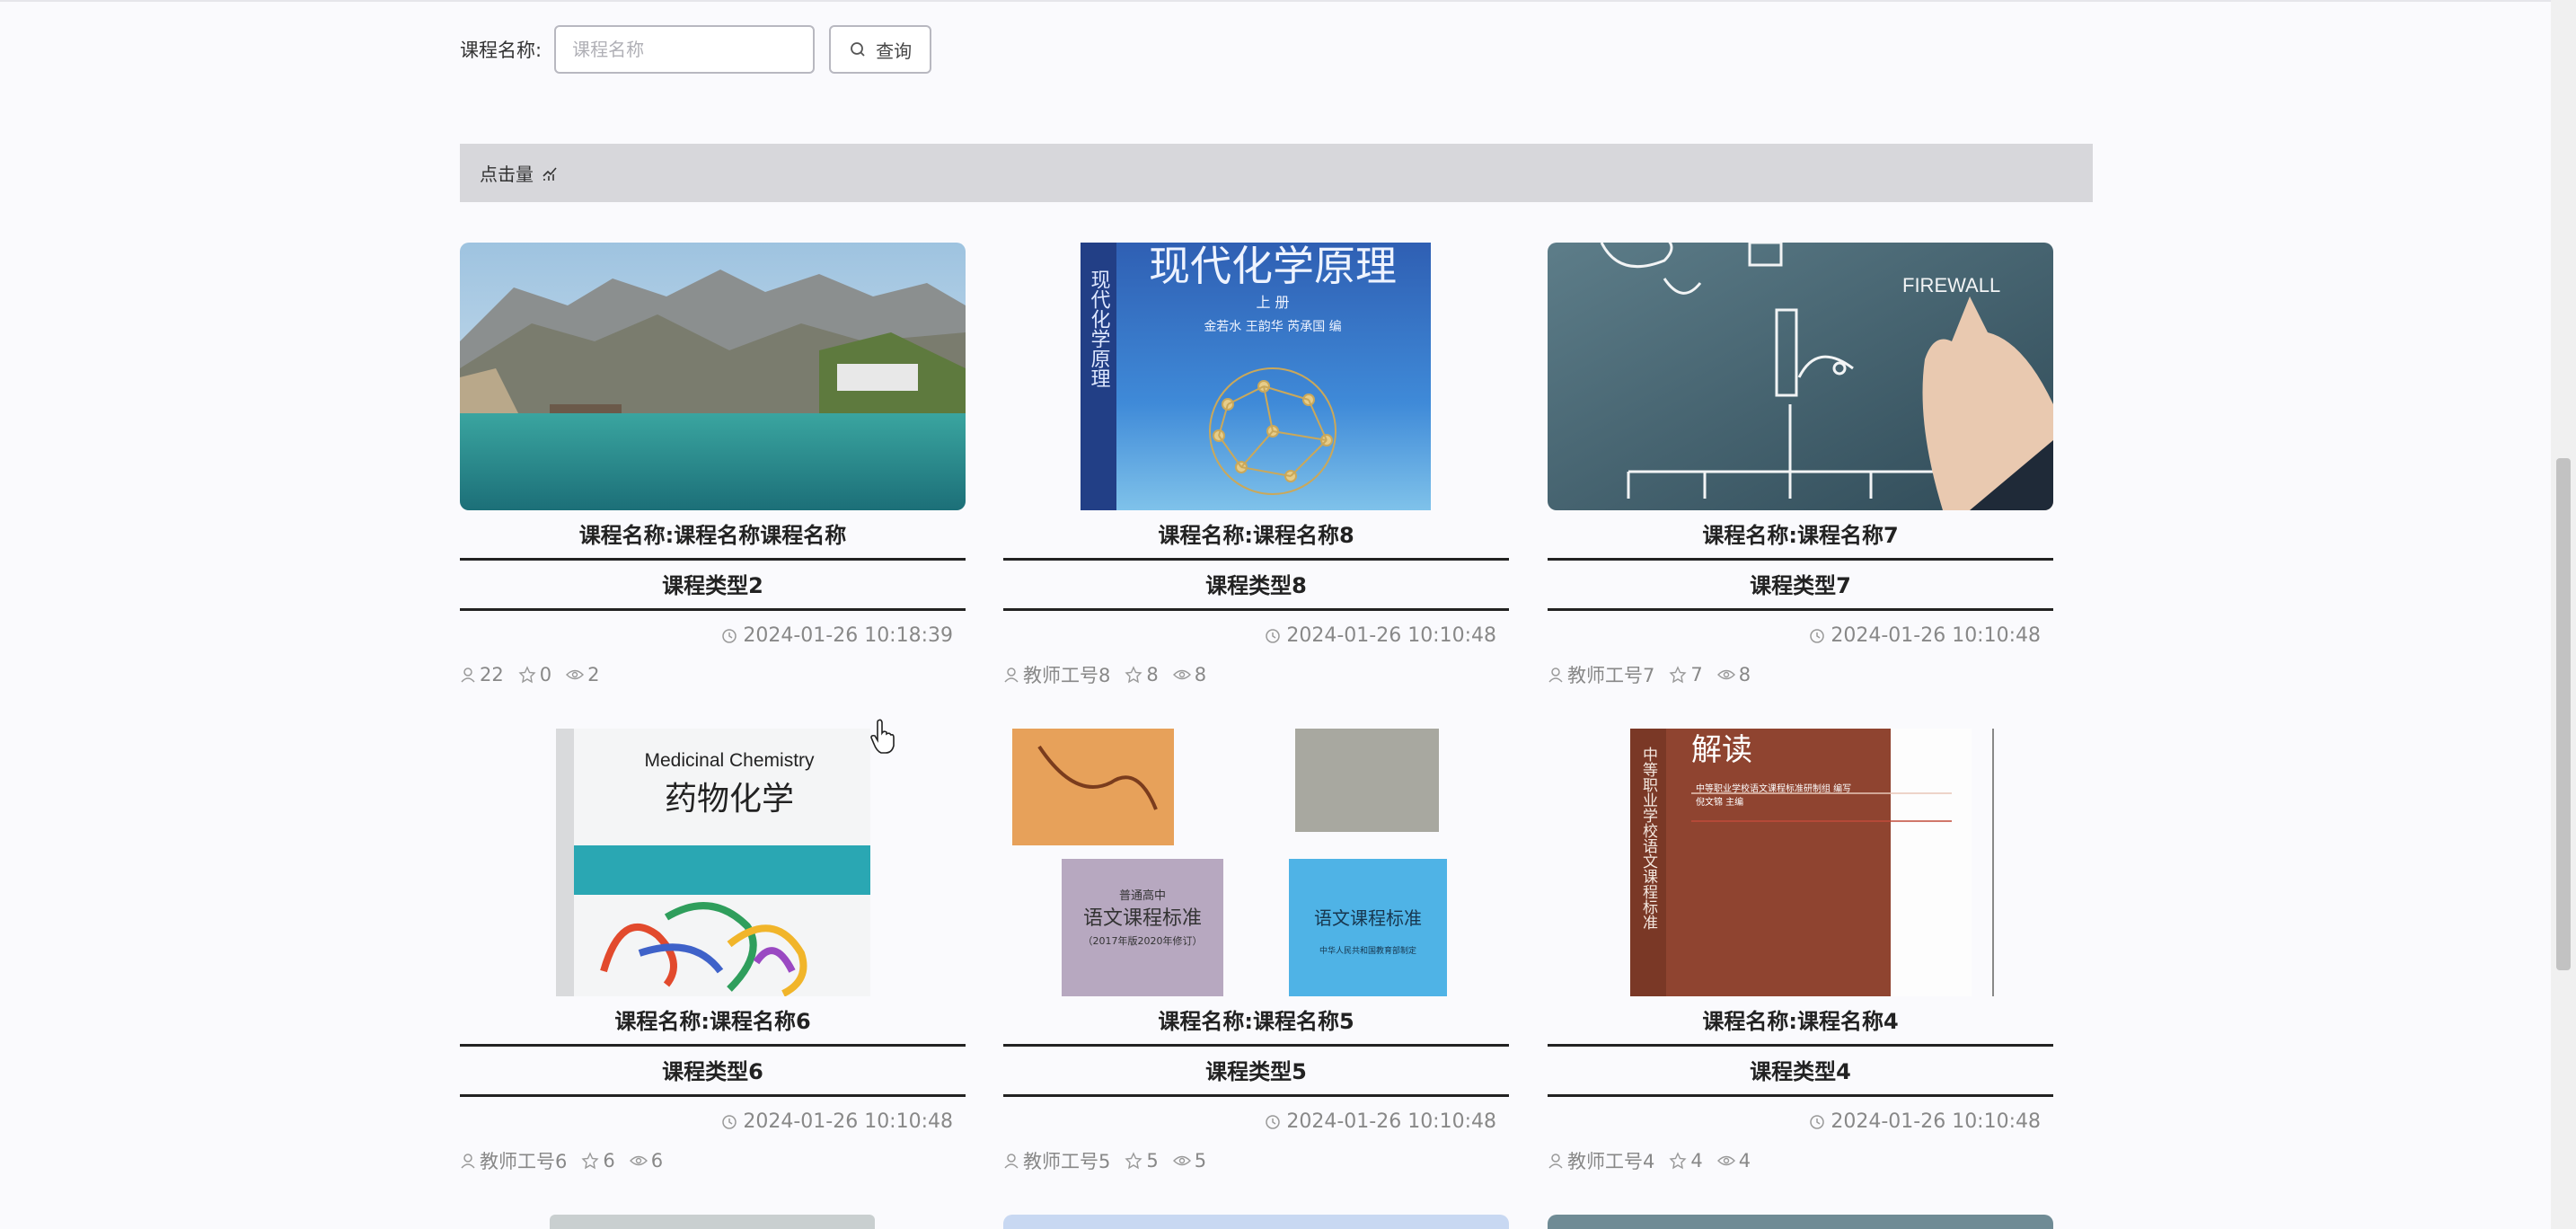 This screenshot has width=2576, height=1229. I want to click on course-meta: 教师工号7 7 8, so click(1800, 674).